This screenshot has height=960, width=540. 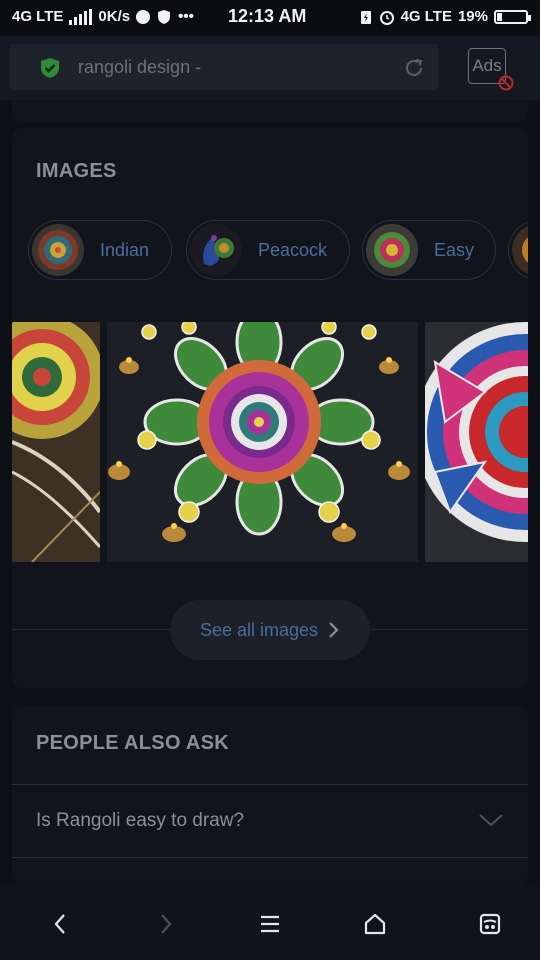 What do you see at coordinates (487, 65) in the screenshot?
I see `ads-label: Ads` at bounding box center [487, 65].